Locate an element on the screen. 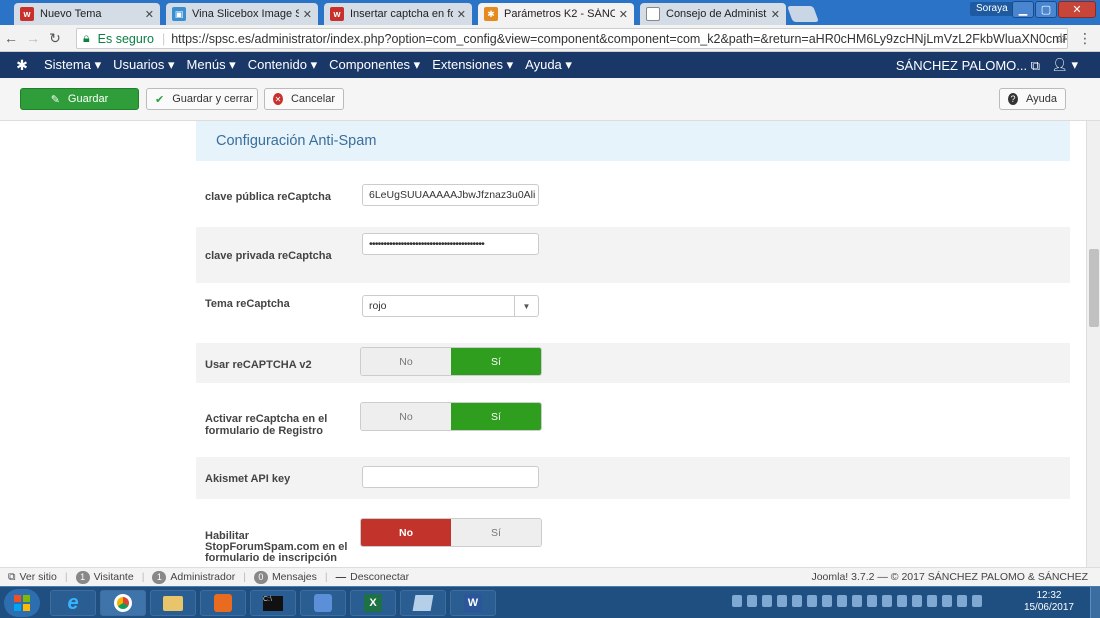 This screenshot has width=1100, height=618. cancel-button-label: Cancelar is located at coordinates (312, 99).